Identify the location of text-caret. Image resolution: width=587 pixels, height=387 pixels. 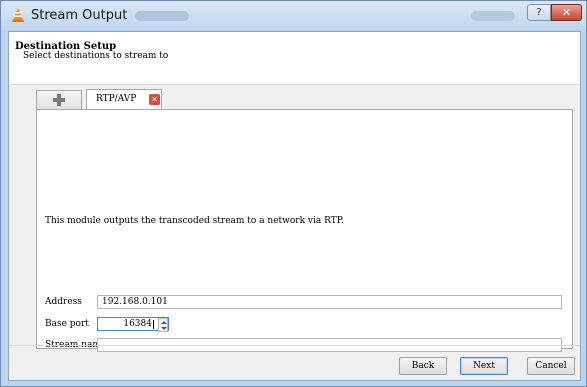
(153, 324).